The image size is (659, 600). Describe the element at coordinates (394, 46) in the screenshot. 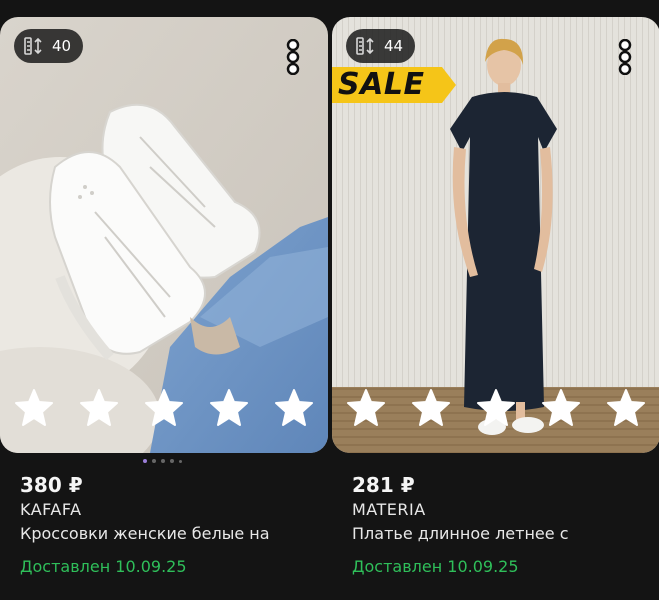

I see `size-count: 44` at that location.